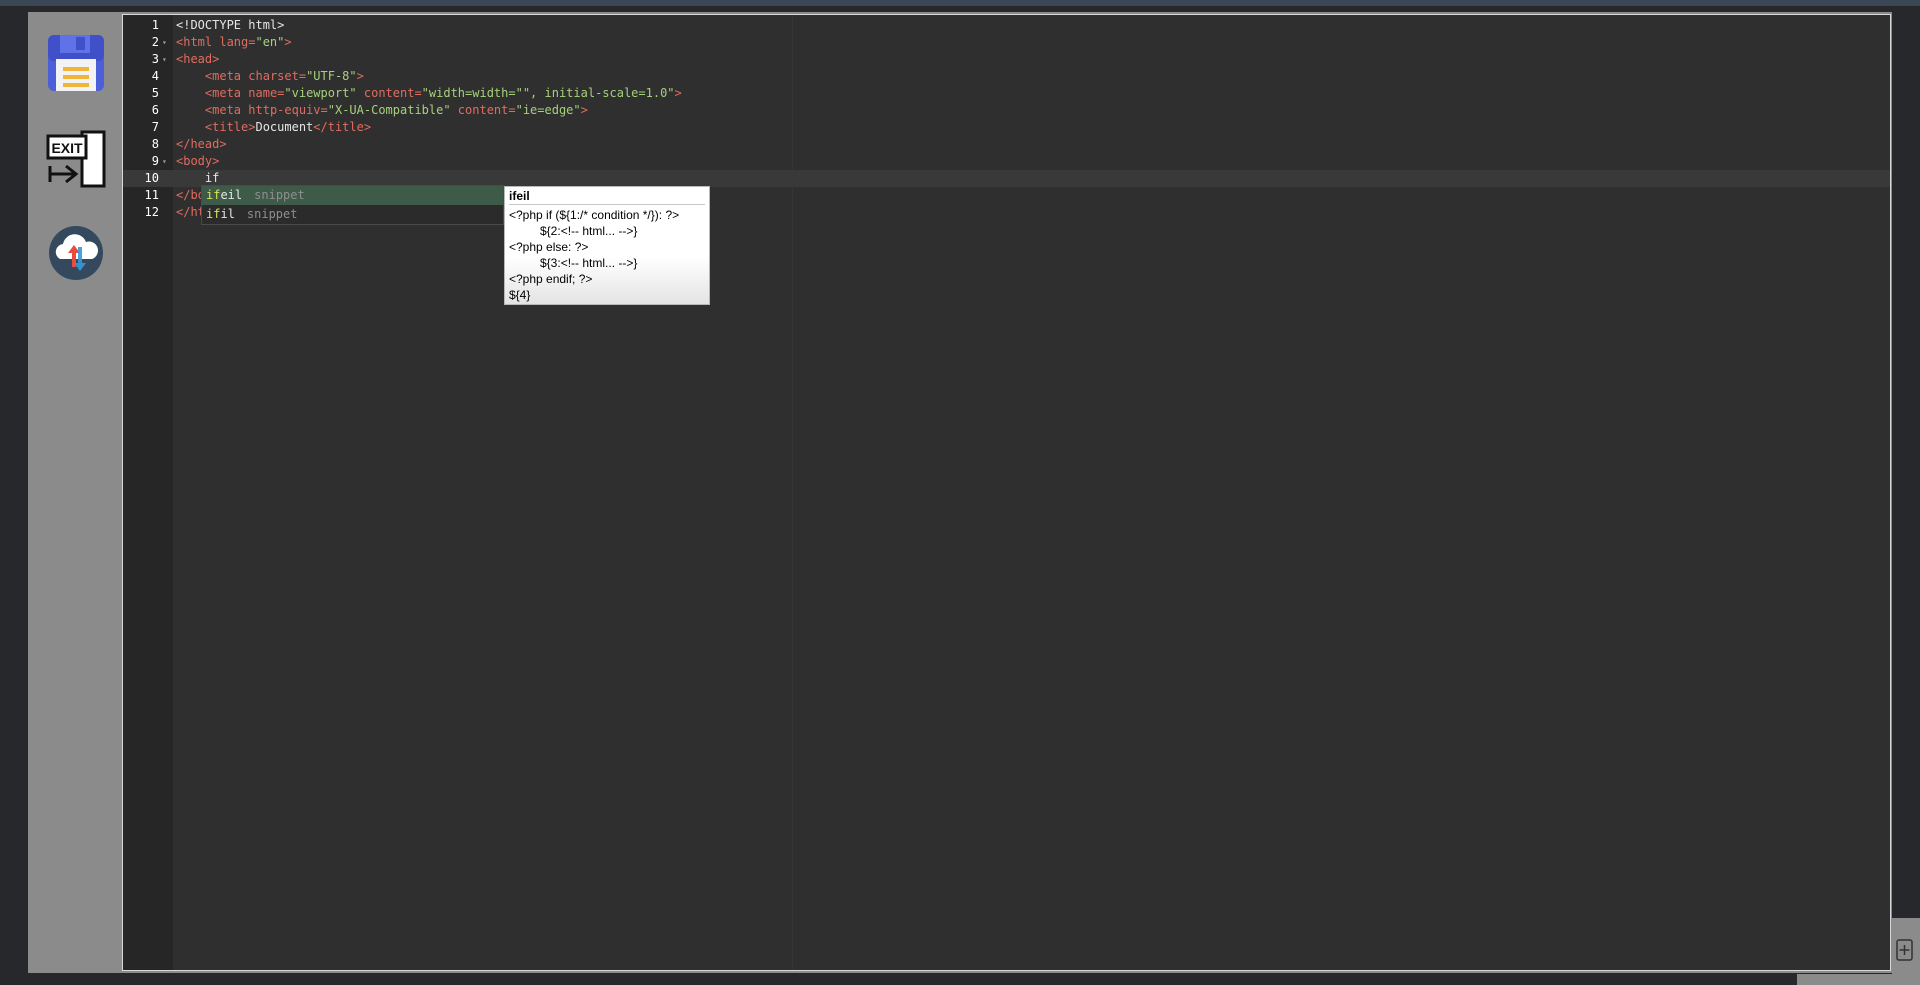 The height and width of the screenshot is (985, 1920). I want to click on line-number: 10, so click(151, 178).